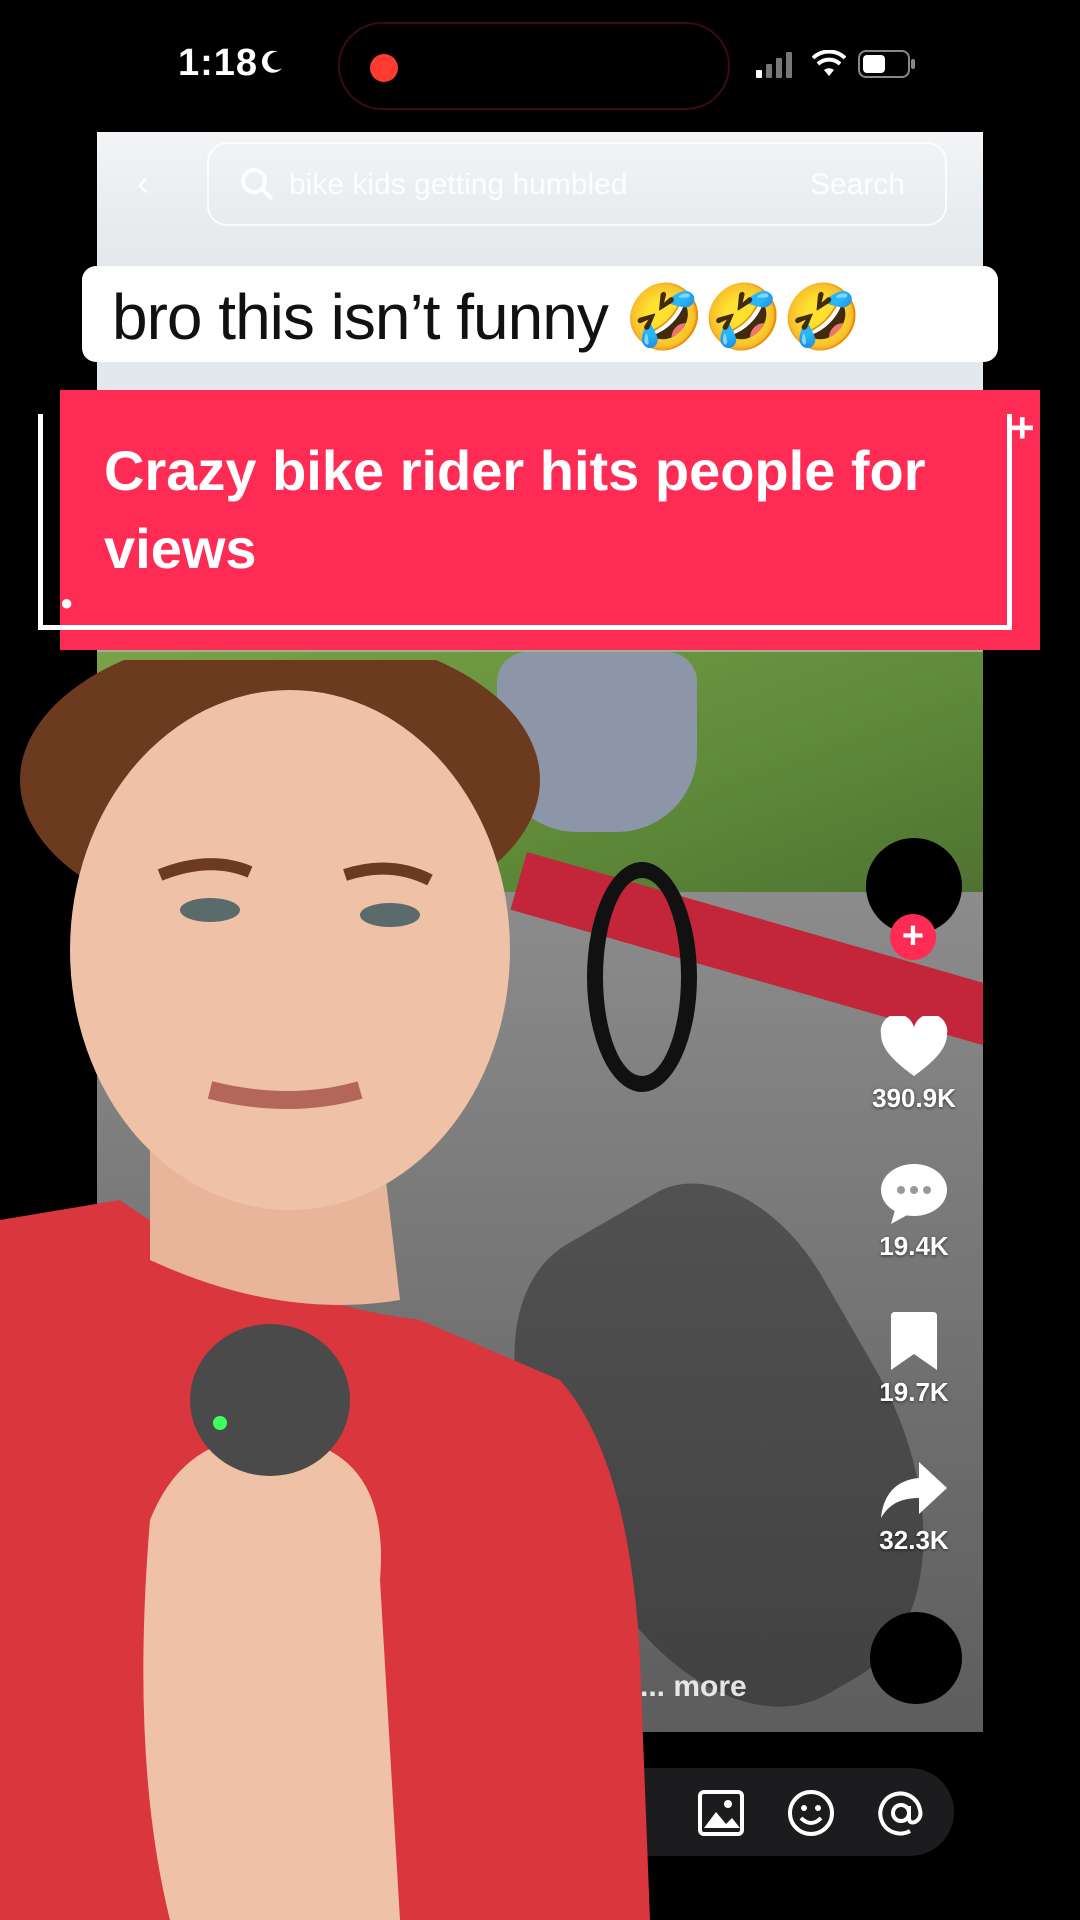 The height and width of the screenshot is (1920, 1080). Describe the element at coordinates (143, 183) in the screenshot. I see `back-icon: ‹` at that location.